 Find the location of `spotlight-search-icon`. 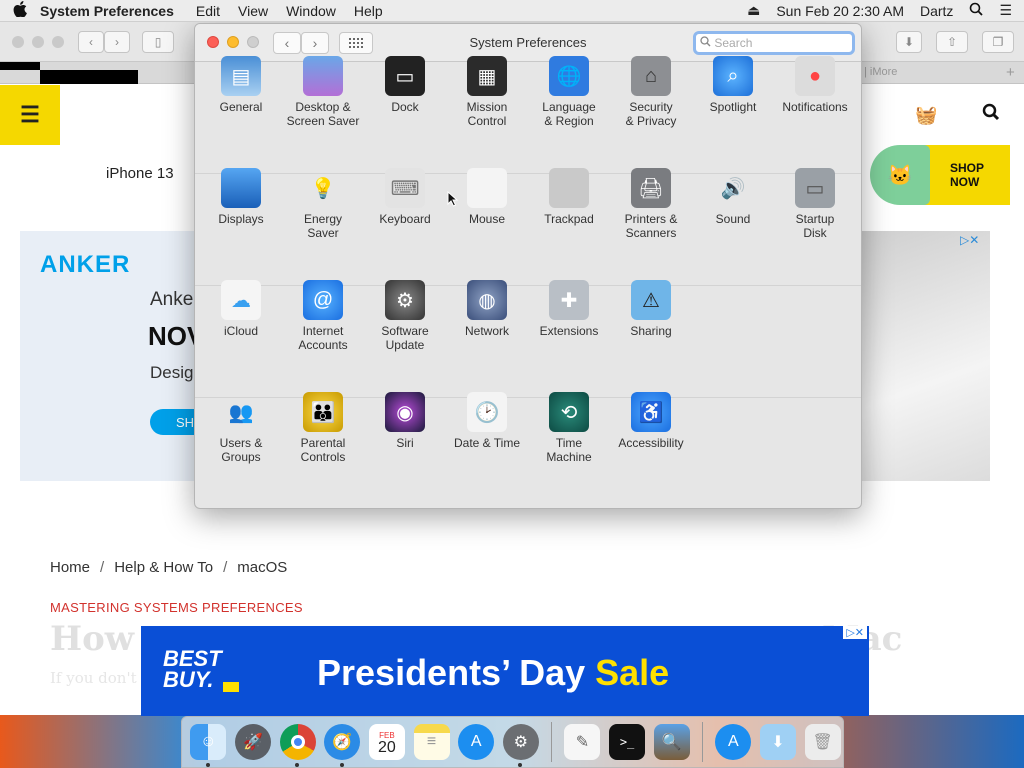

spotlight-search-icon is located at coordinates (976, 10).